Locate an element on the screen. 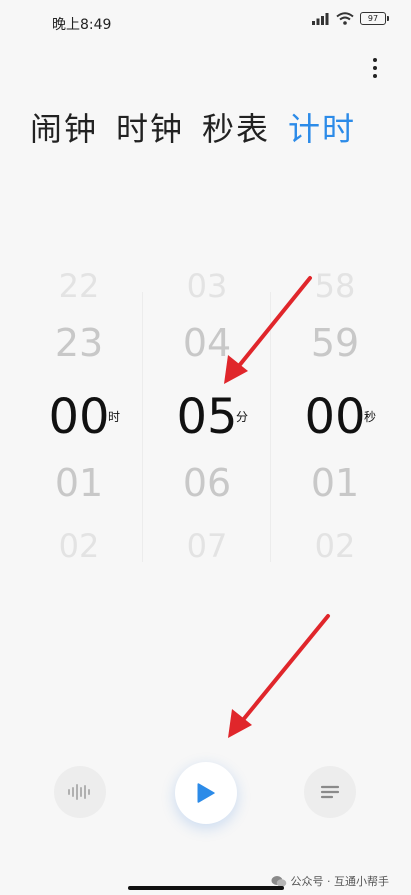 This screenshot has width=411, height=895. presets-button is located at coordinates (330, 792).